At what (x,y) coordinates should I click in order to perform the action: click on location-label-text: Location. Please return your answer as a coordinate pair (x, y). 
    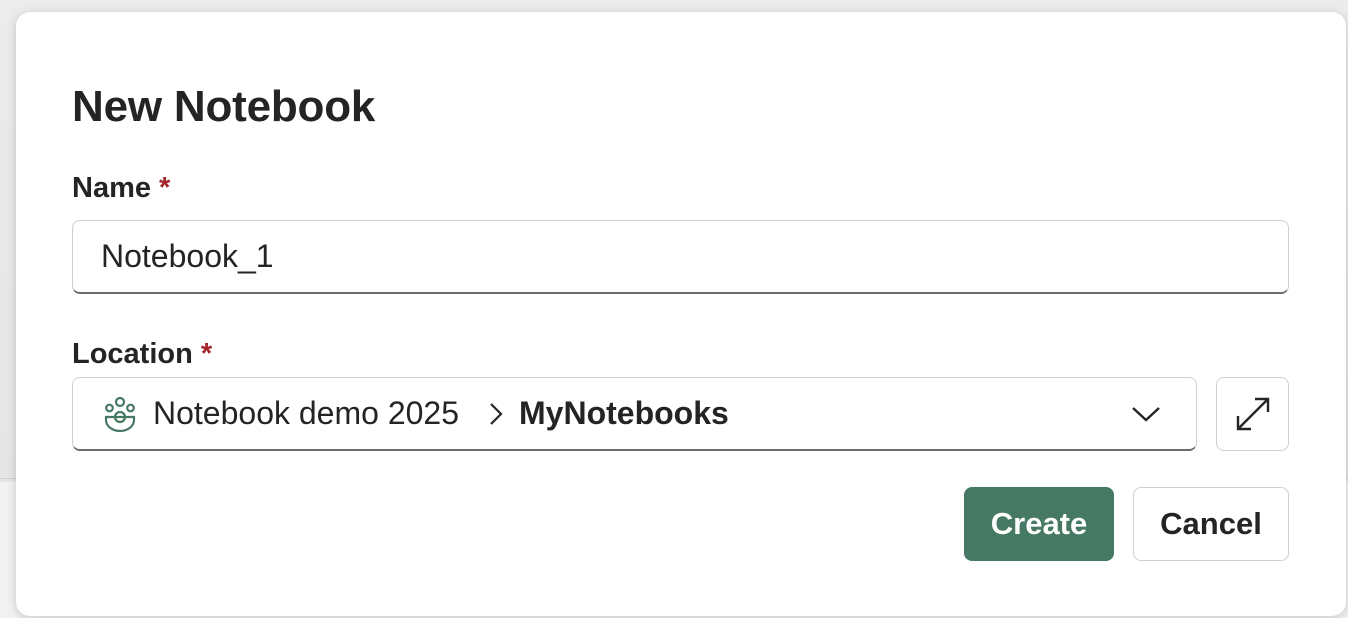
    Looking at the image, I should click on (132, 354).